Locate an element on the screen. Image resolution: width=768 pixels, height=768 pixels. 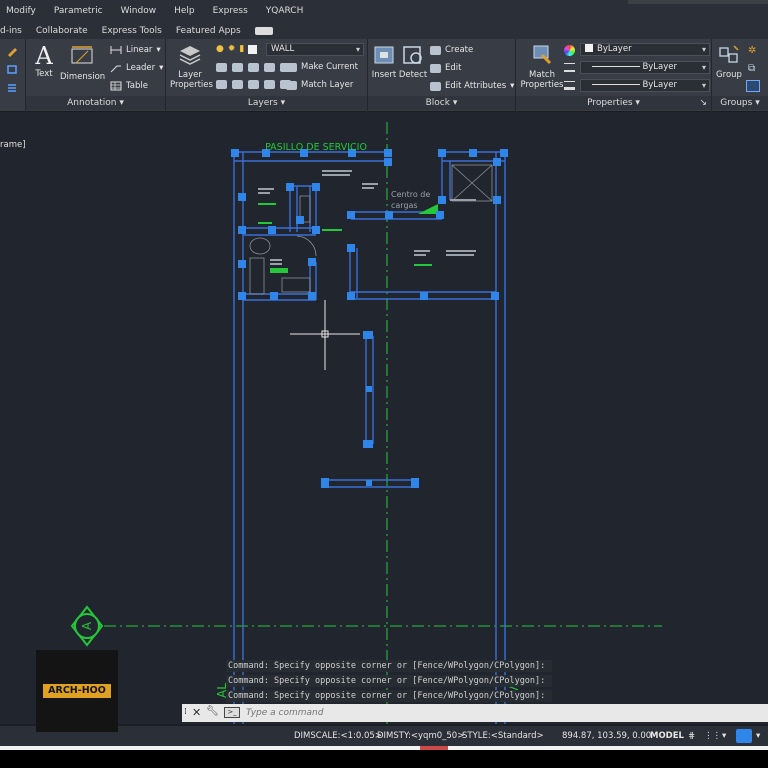
panel-title-block: Block ▾ is located at coordinates (441, 103).